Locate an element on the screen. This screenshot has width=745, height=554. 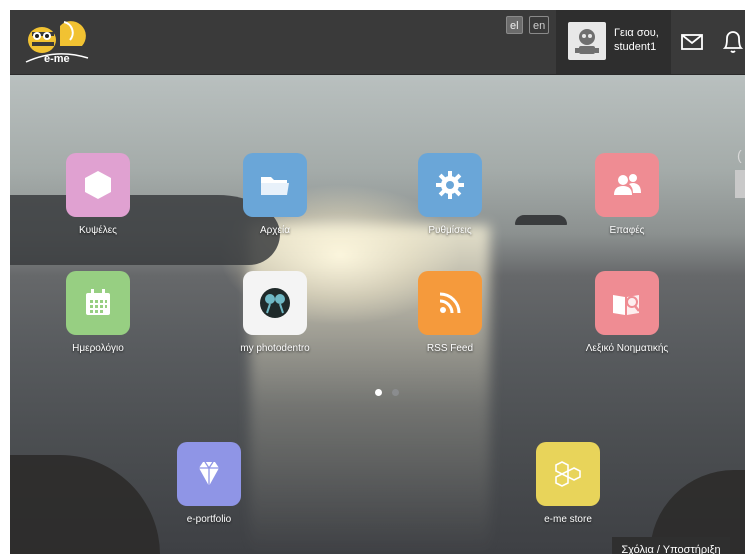
app-my-photodentro: my photodentro is located at coordinates (275, 312).